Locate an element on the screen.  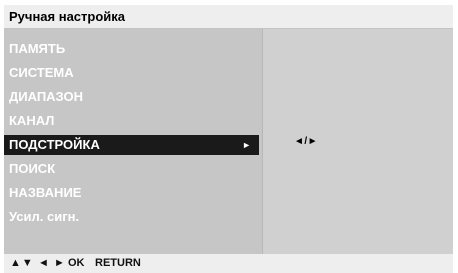
left-right-arrows-icon: ◄ ► is located at coordinates (52, 263).